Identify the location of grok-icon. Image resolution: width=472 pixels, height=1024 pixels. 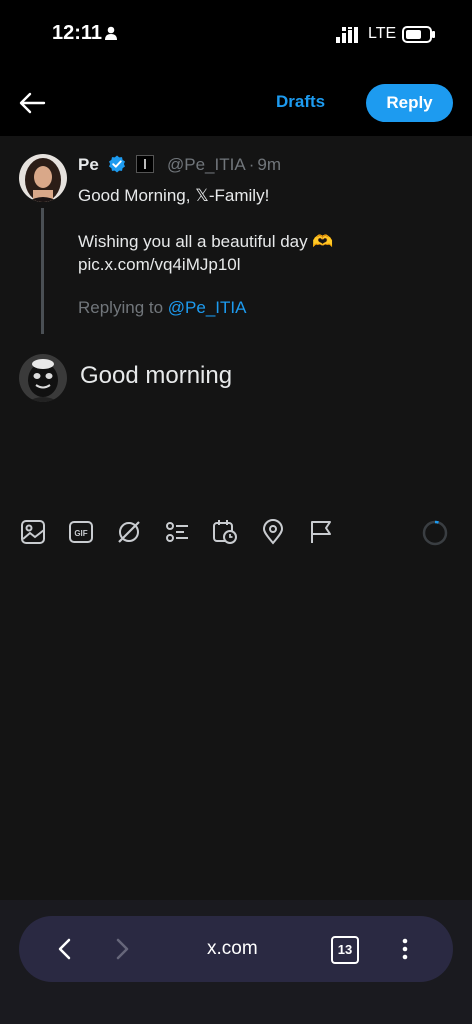
(129, 532).